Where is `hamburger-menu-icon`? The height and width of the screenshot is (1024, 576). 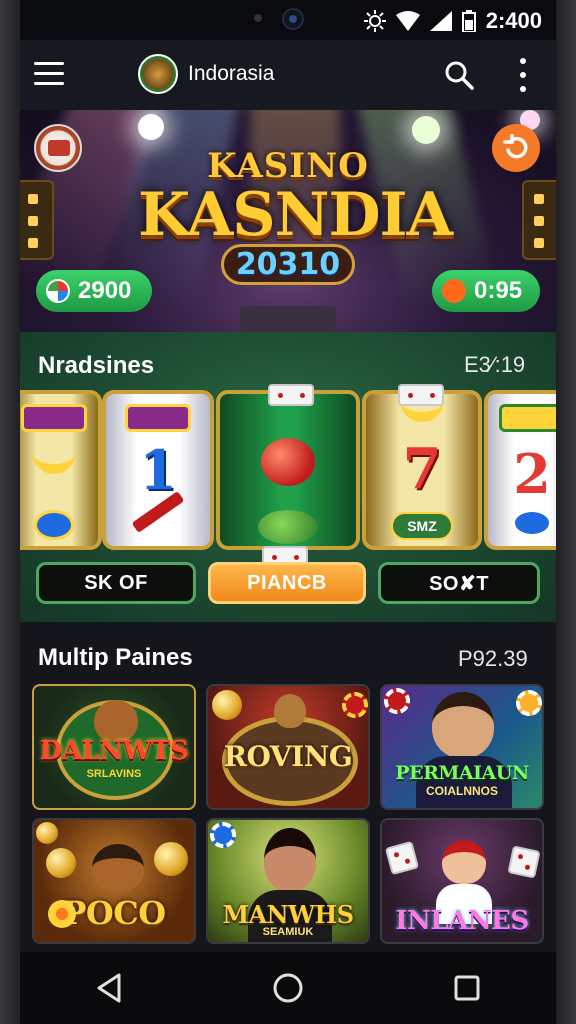
hamburger-menu-icon is located at coordinates (49, 74).